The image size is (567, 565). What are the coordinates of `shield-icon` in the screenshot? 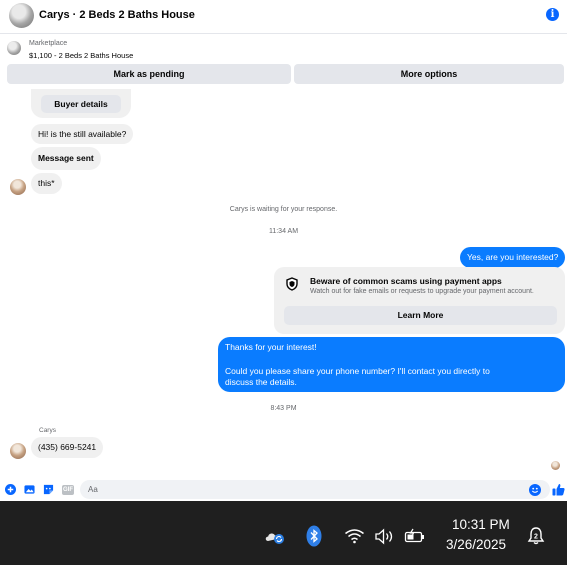 It's located at (292, 284).